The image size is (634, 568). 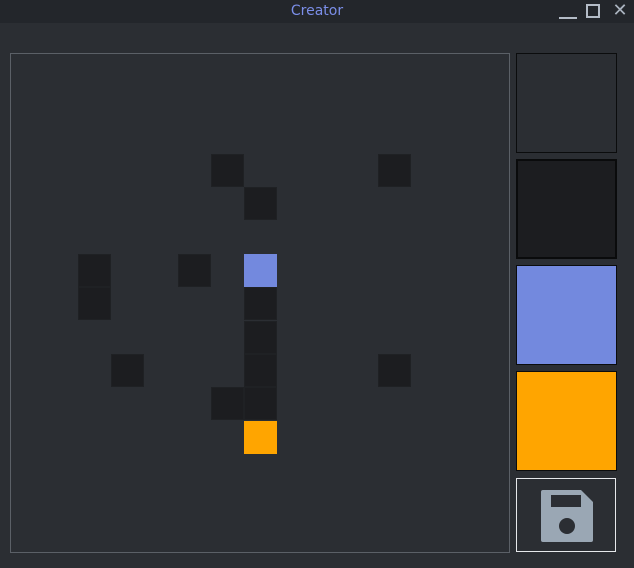 I want to click on window-controls: ✕, so click(x=594, y=11).